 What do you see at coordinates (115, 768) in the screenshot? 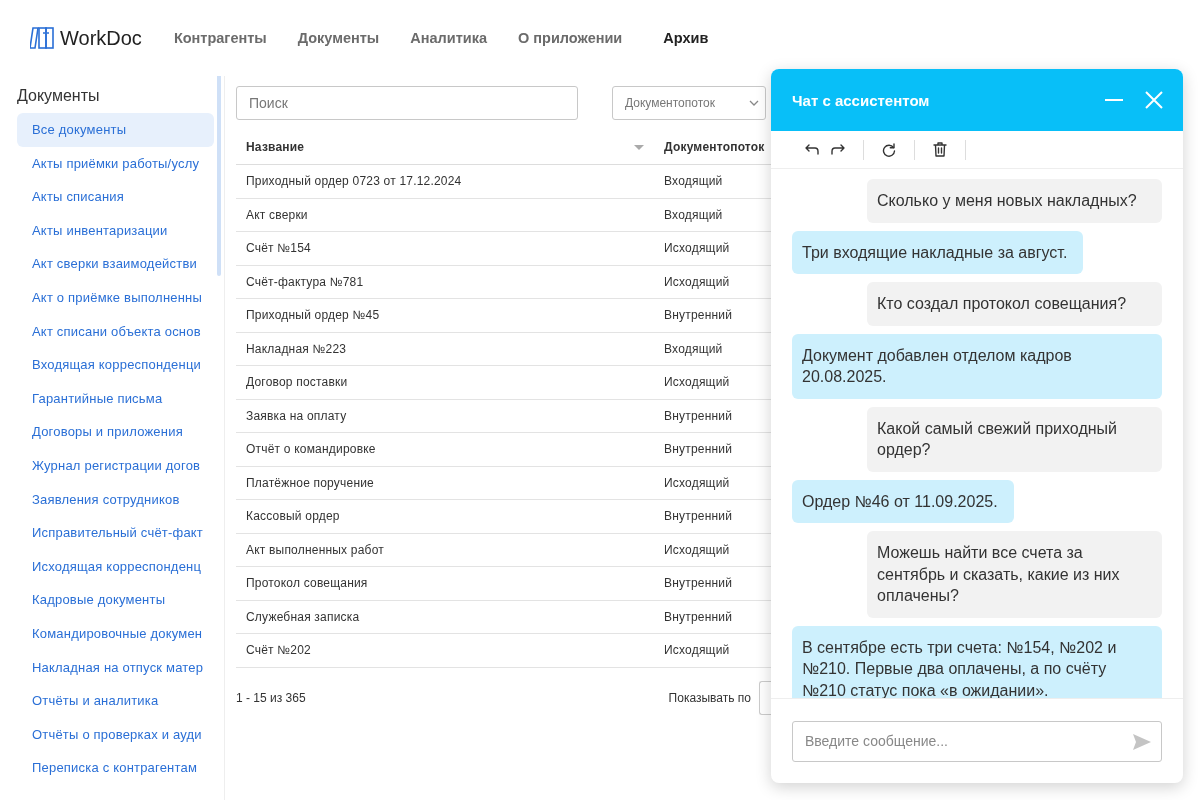
I see `sidebar-item: Переписка с контрагентам` at bounding box center [115, 768].